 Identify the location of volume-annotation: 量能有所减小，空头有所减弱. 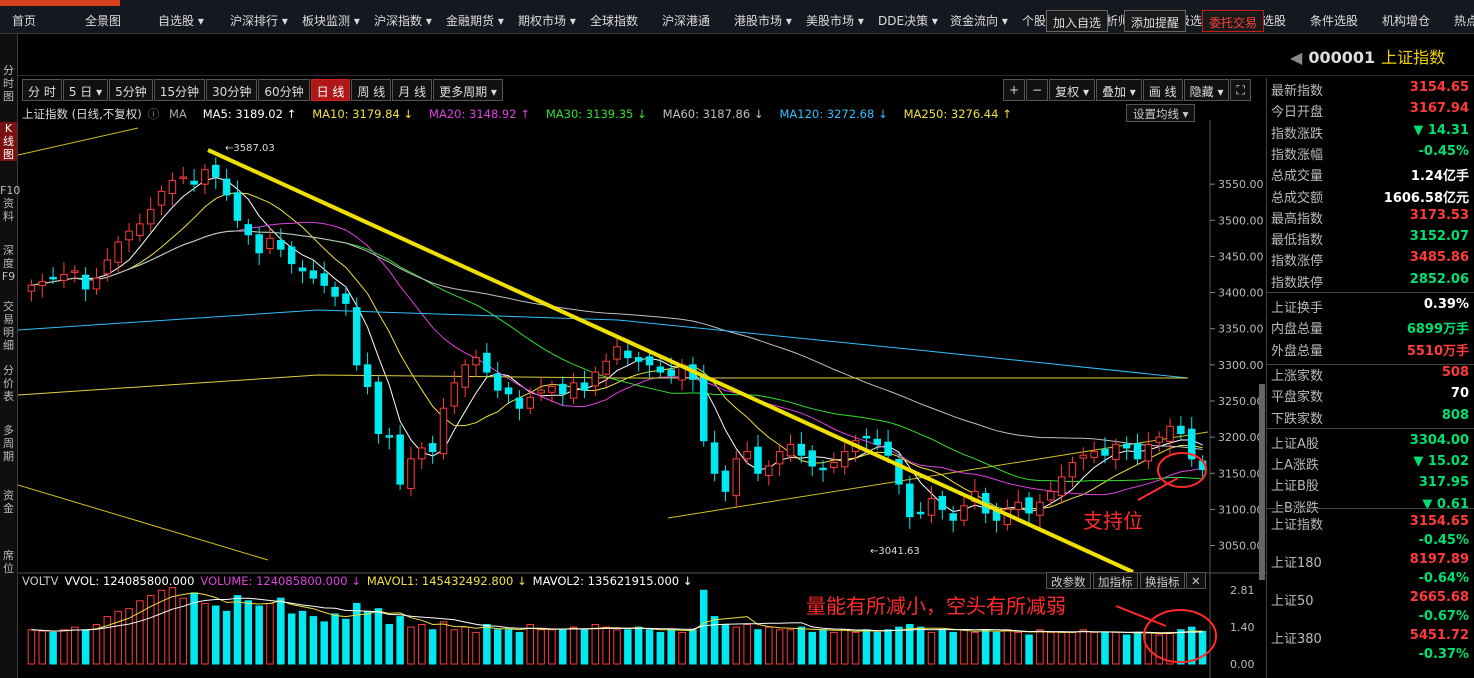
(936, 606).